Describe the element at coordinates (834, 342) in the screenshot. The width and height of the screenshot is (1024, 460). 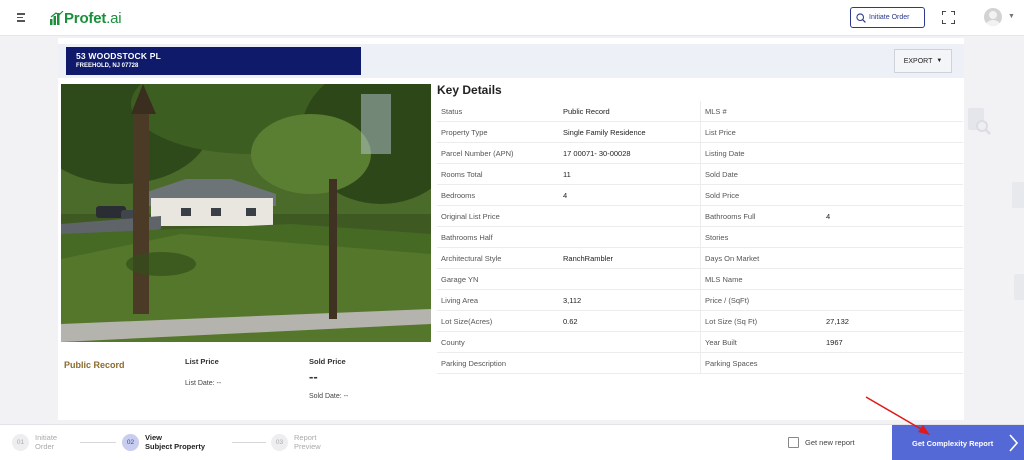
I see `detail-value: 1967` at that location.